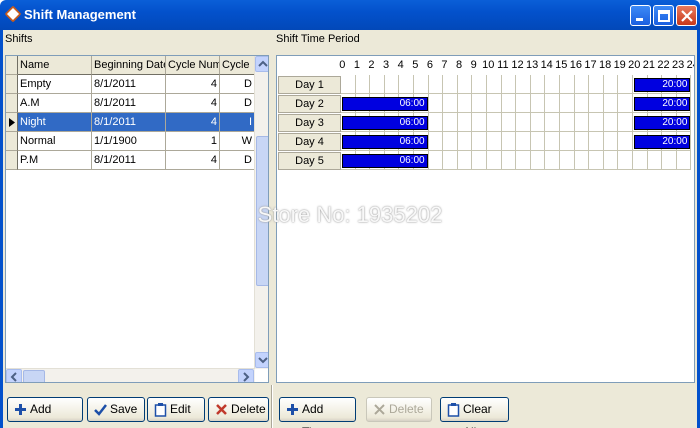 This screenshot has height=428, width=700. What do you see at coordinates (45, 409) in the screenshot?
I see `add-button: Add` at bounding box center [45, 409].